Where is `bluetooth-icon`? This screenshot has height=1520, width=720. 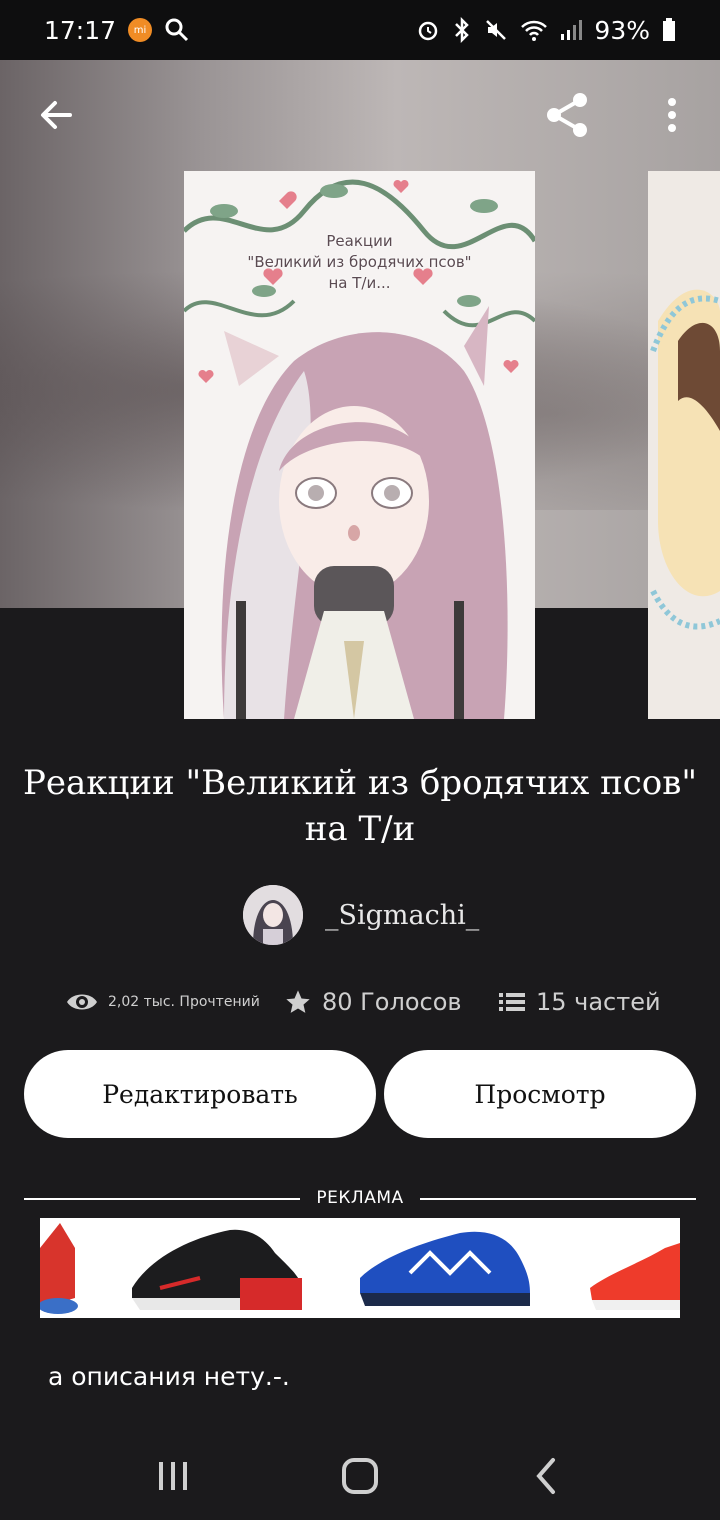 bluetooth-icon is located at coordinates (462, 30).